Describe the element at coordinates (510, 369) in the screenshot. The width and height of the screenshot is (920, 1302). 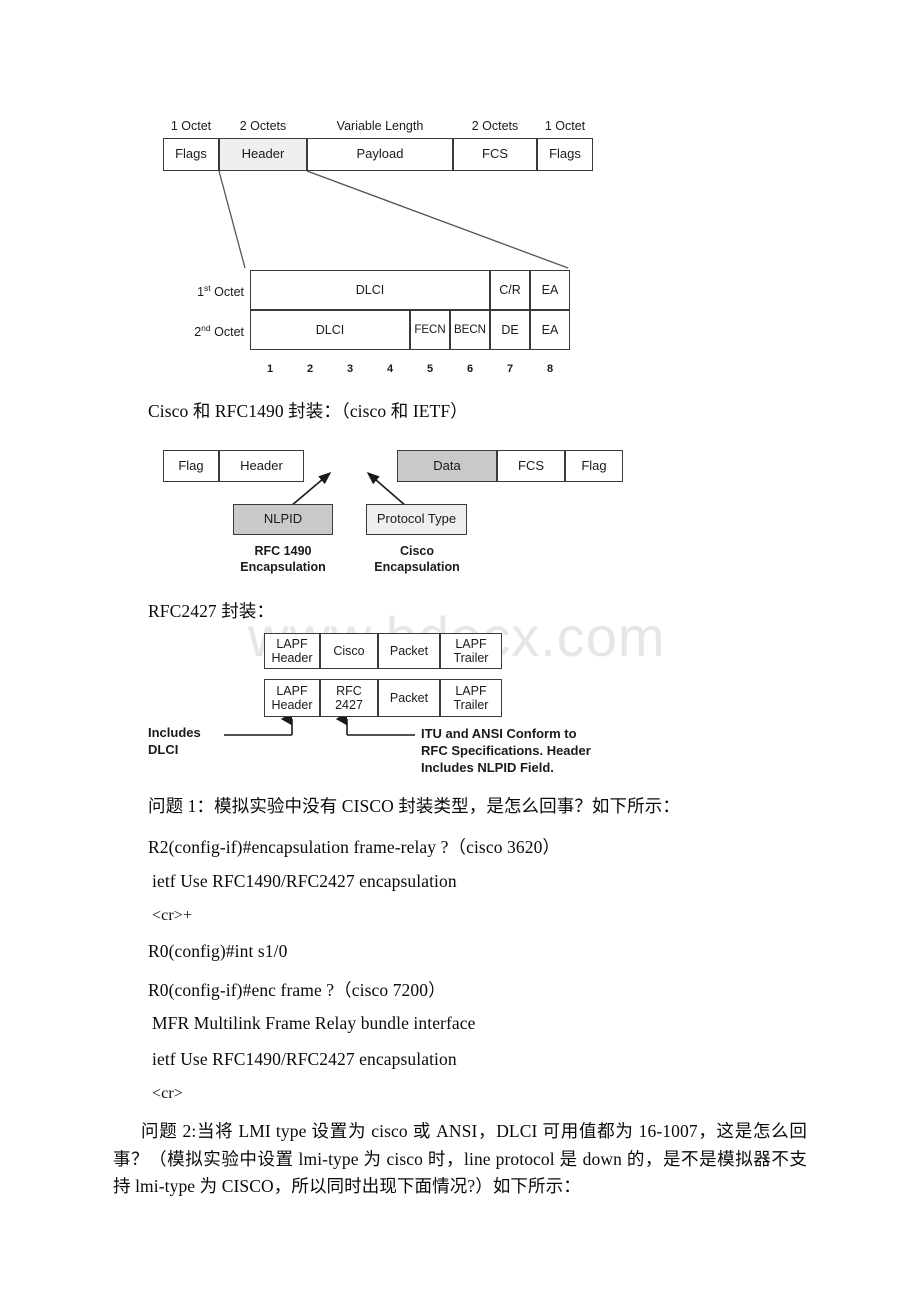
I see `bit-number-7: 7` at that location.